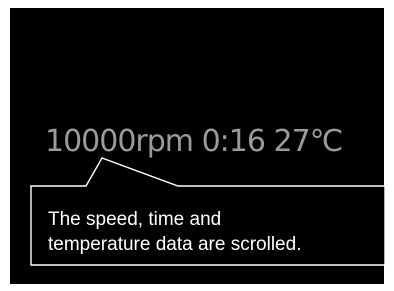 The width and height of the screenshot is (394, 291). What do you see at coordinates (175, 244) in the screenshot?
I see `callout-line-2: temperature data are scrolled.` at bounding box center [175, 244].